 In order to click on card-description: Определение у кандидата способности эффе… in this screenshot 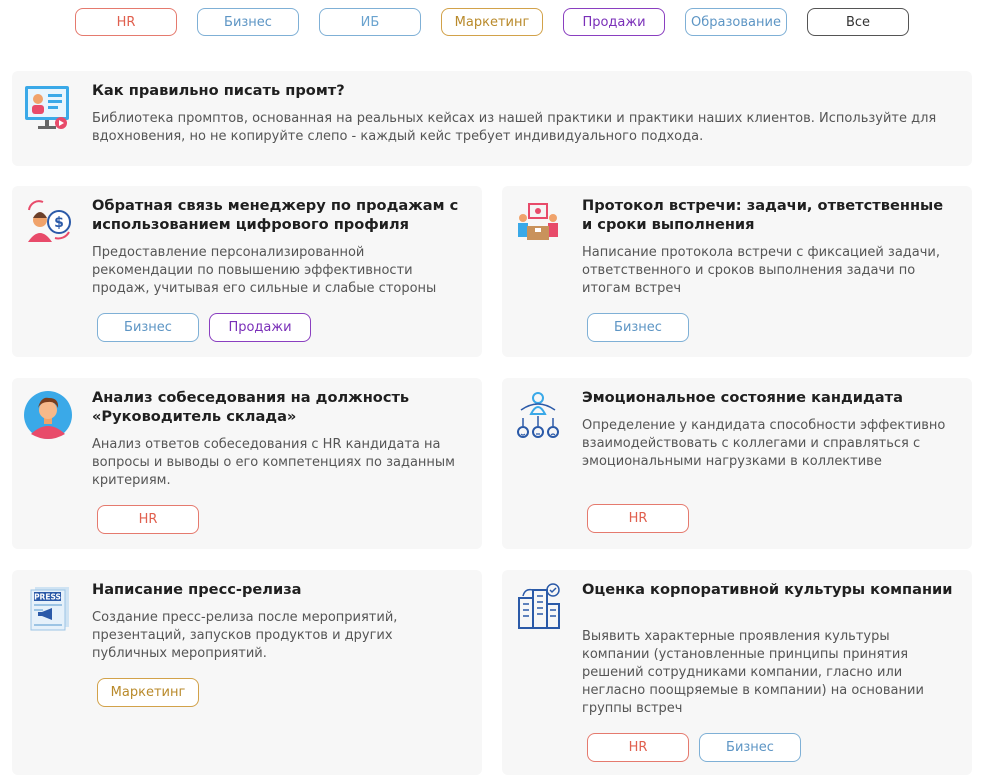, I will do `click(764, 443)`.